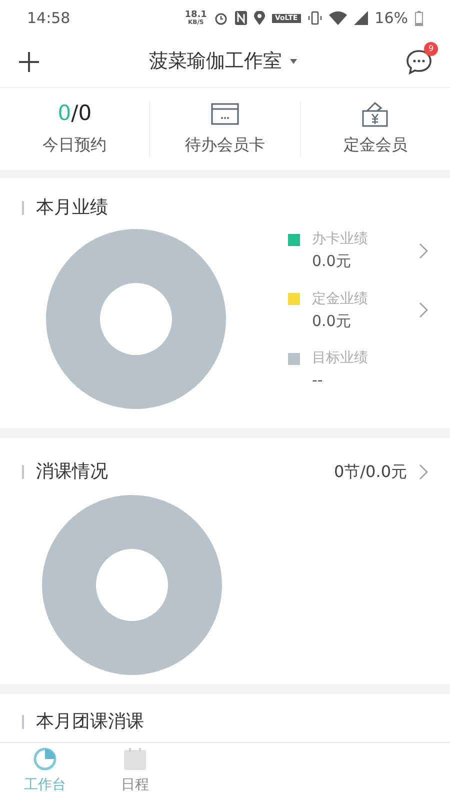 The height and width of the screenshot is (800, 450). I want to click on add-icon, so click(29, 61).